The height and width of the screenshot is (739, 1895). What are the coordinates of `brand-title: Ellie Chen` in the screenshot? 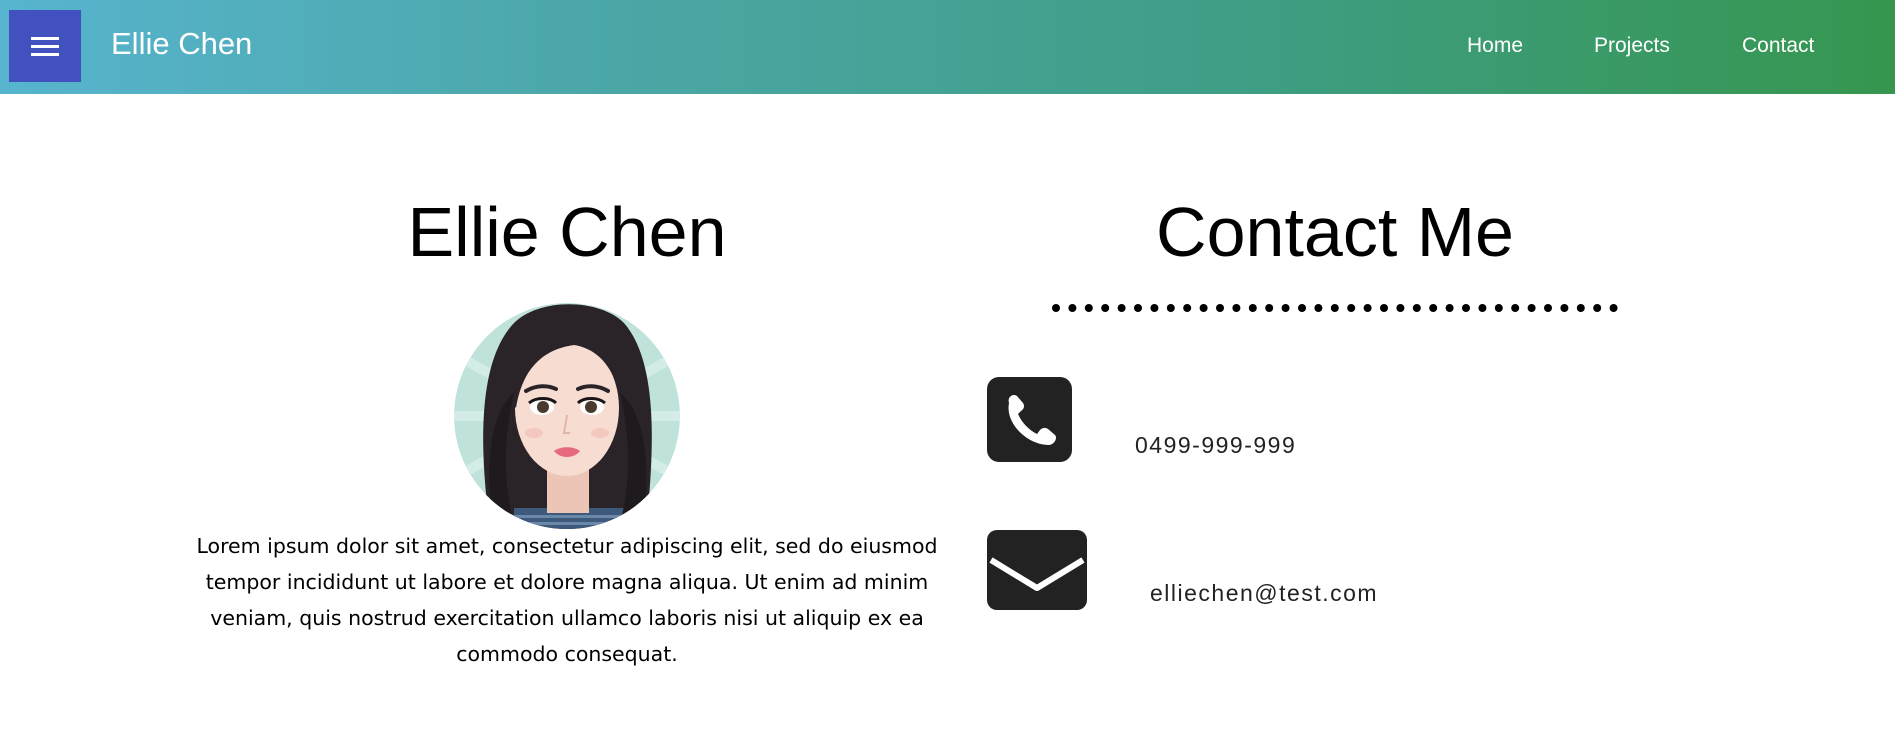 It's located at (181, 44).